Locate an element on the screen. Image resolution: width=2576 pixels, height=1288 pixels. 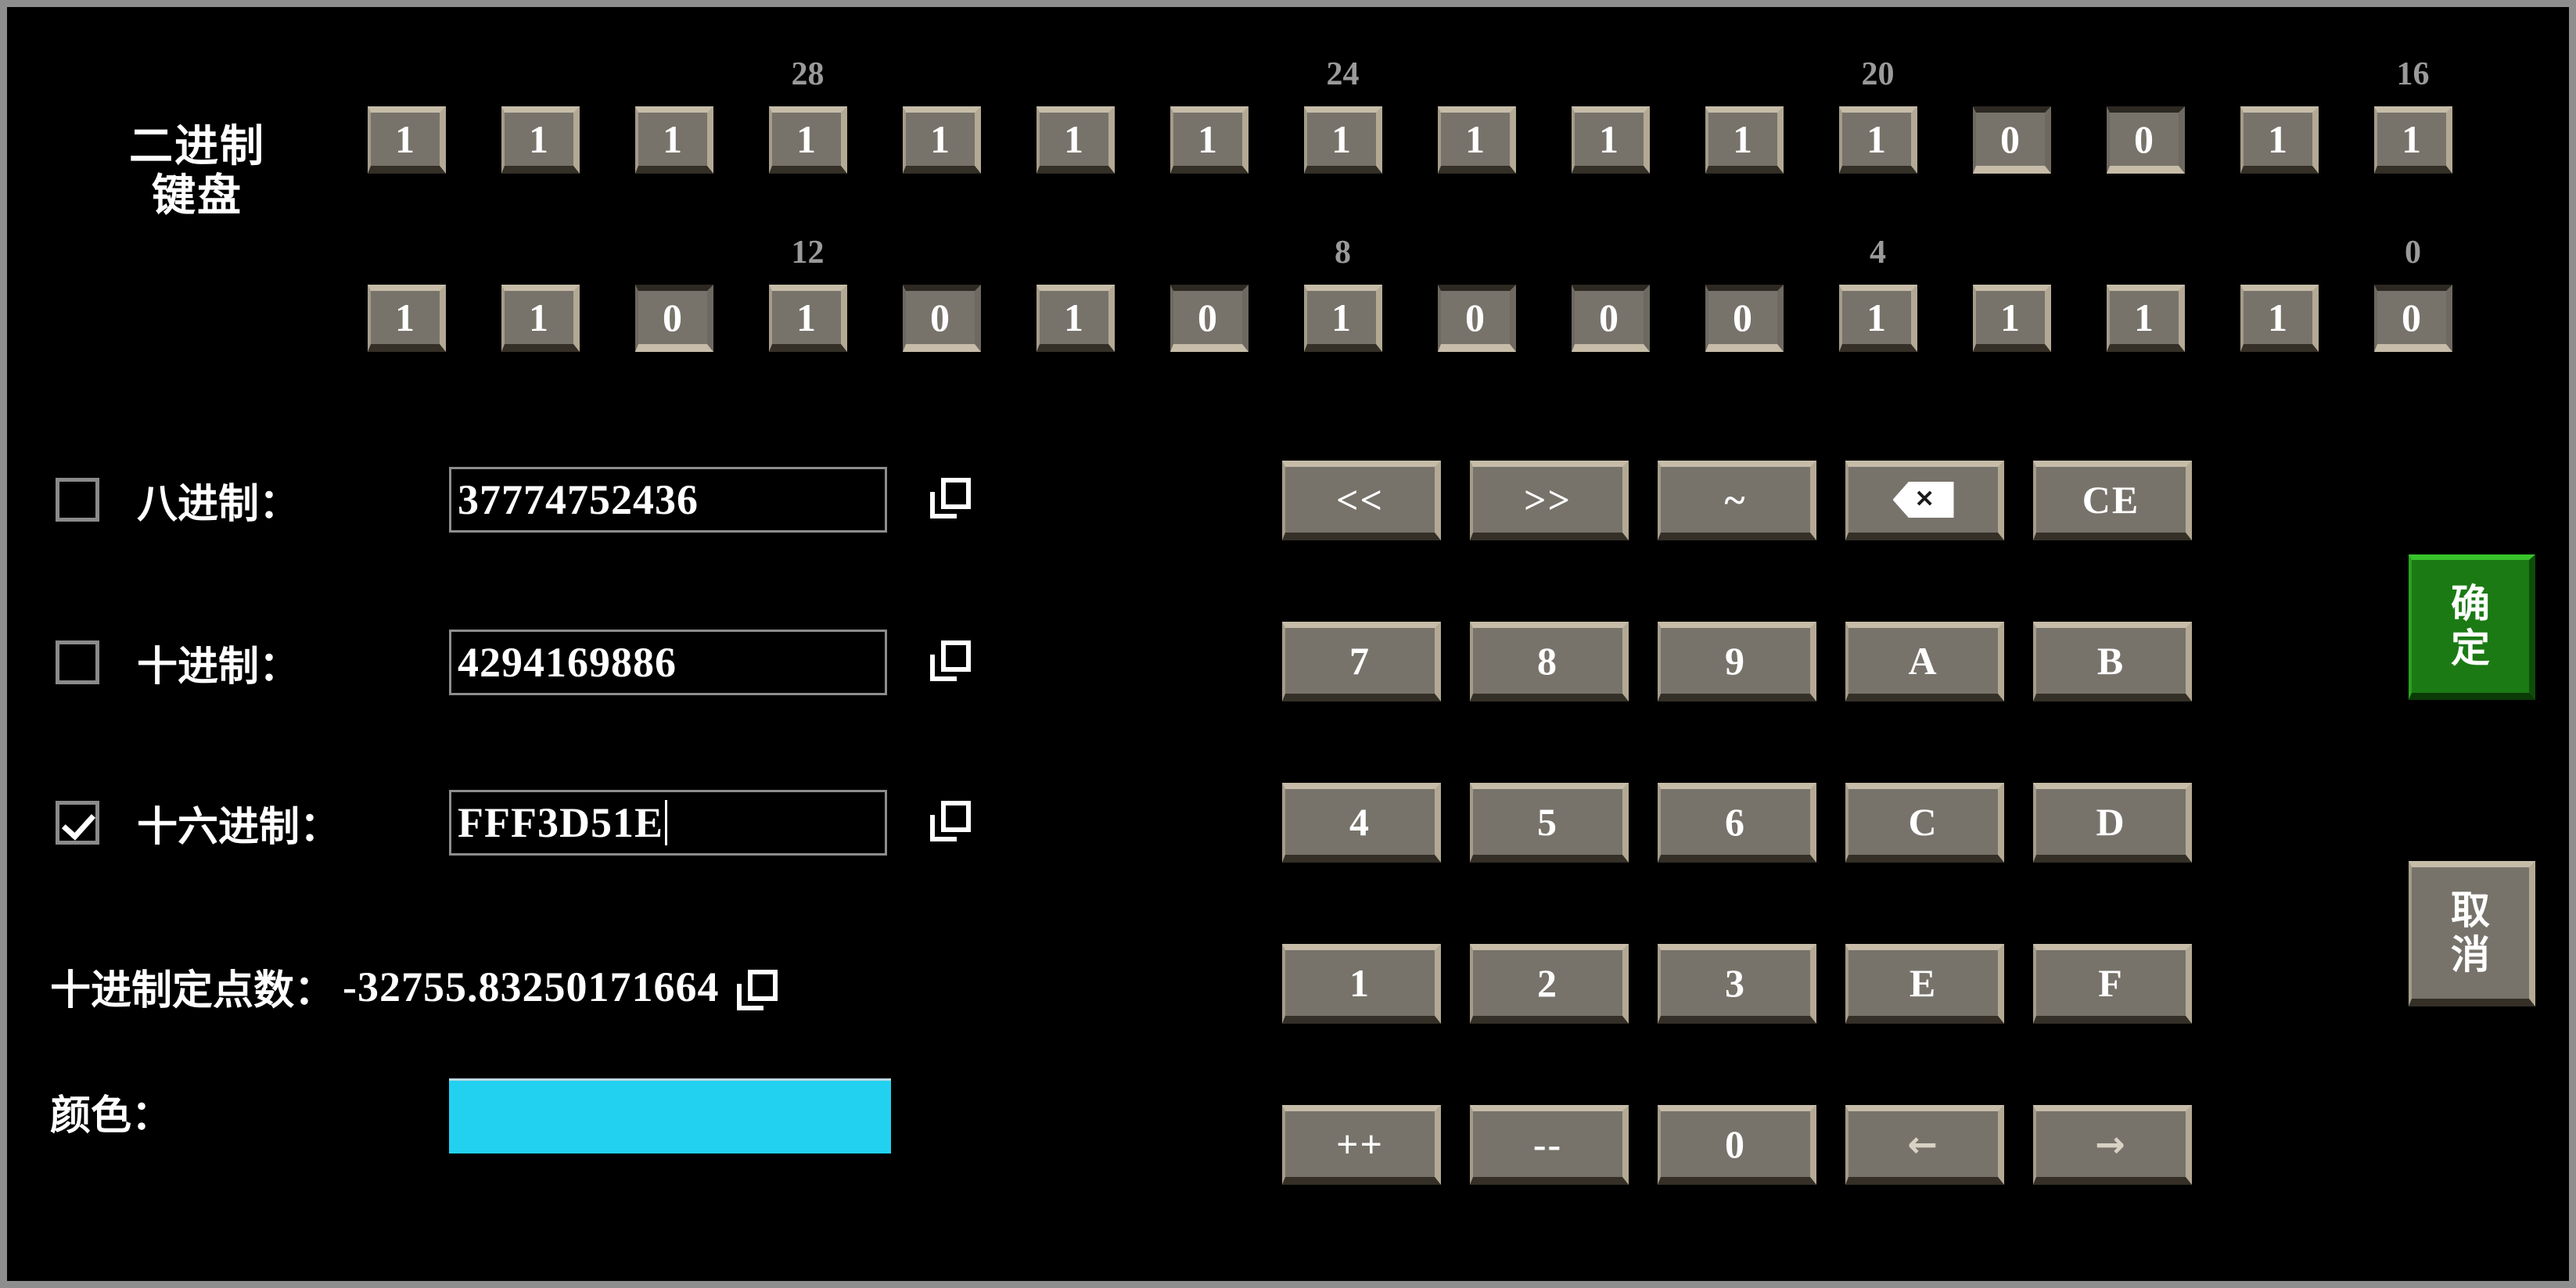
arrow-left-icon: ← is located at coordinates (1923, 1144).